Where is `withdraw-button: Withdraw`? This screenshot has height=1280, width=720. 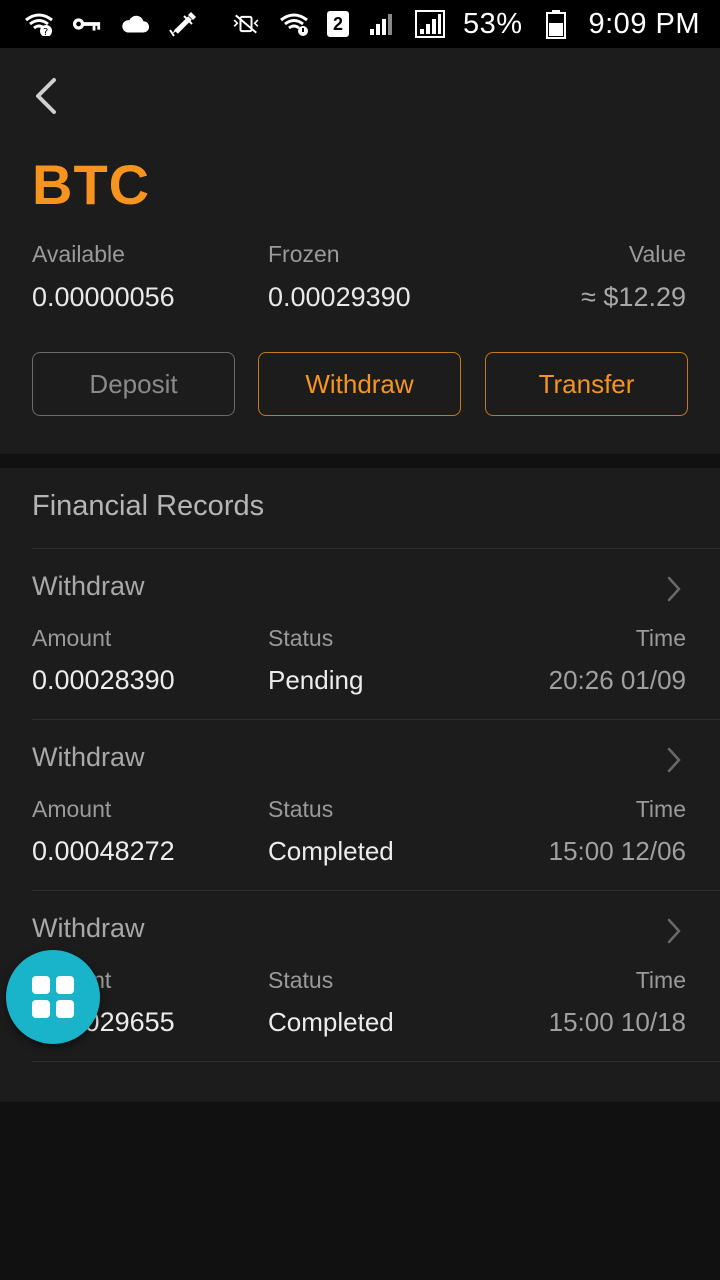
withdraw-button: Withdraw is located at coordinates (359, 384).